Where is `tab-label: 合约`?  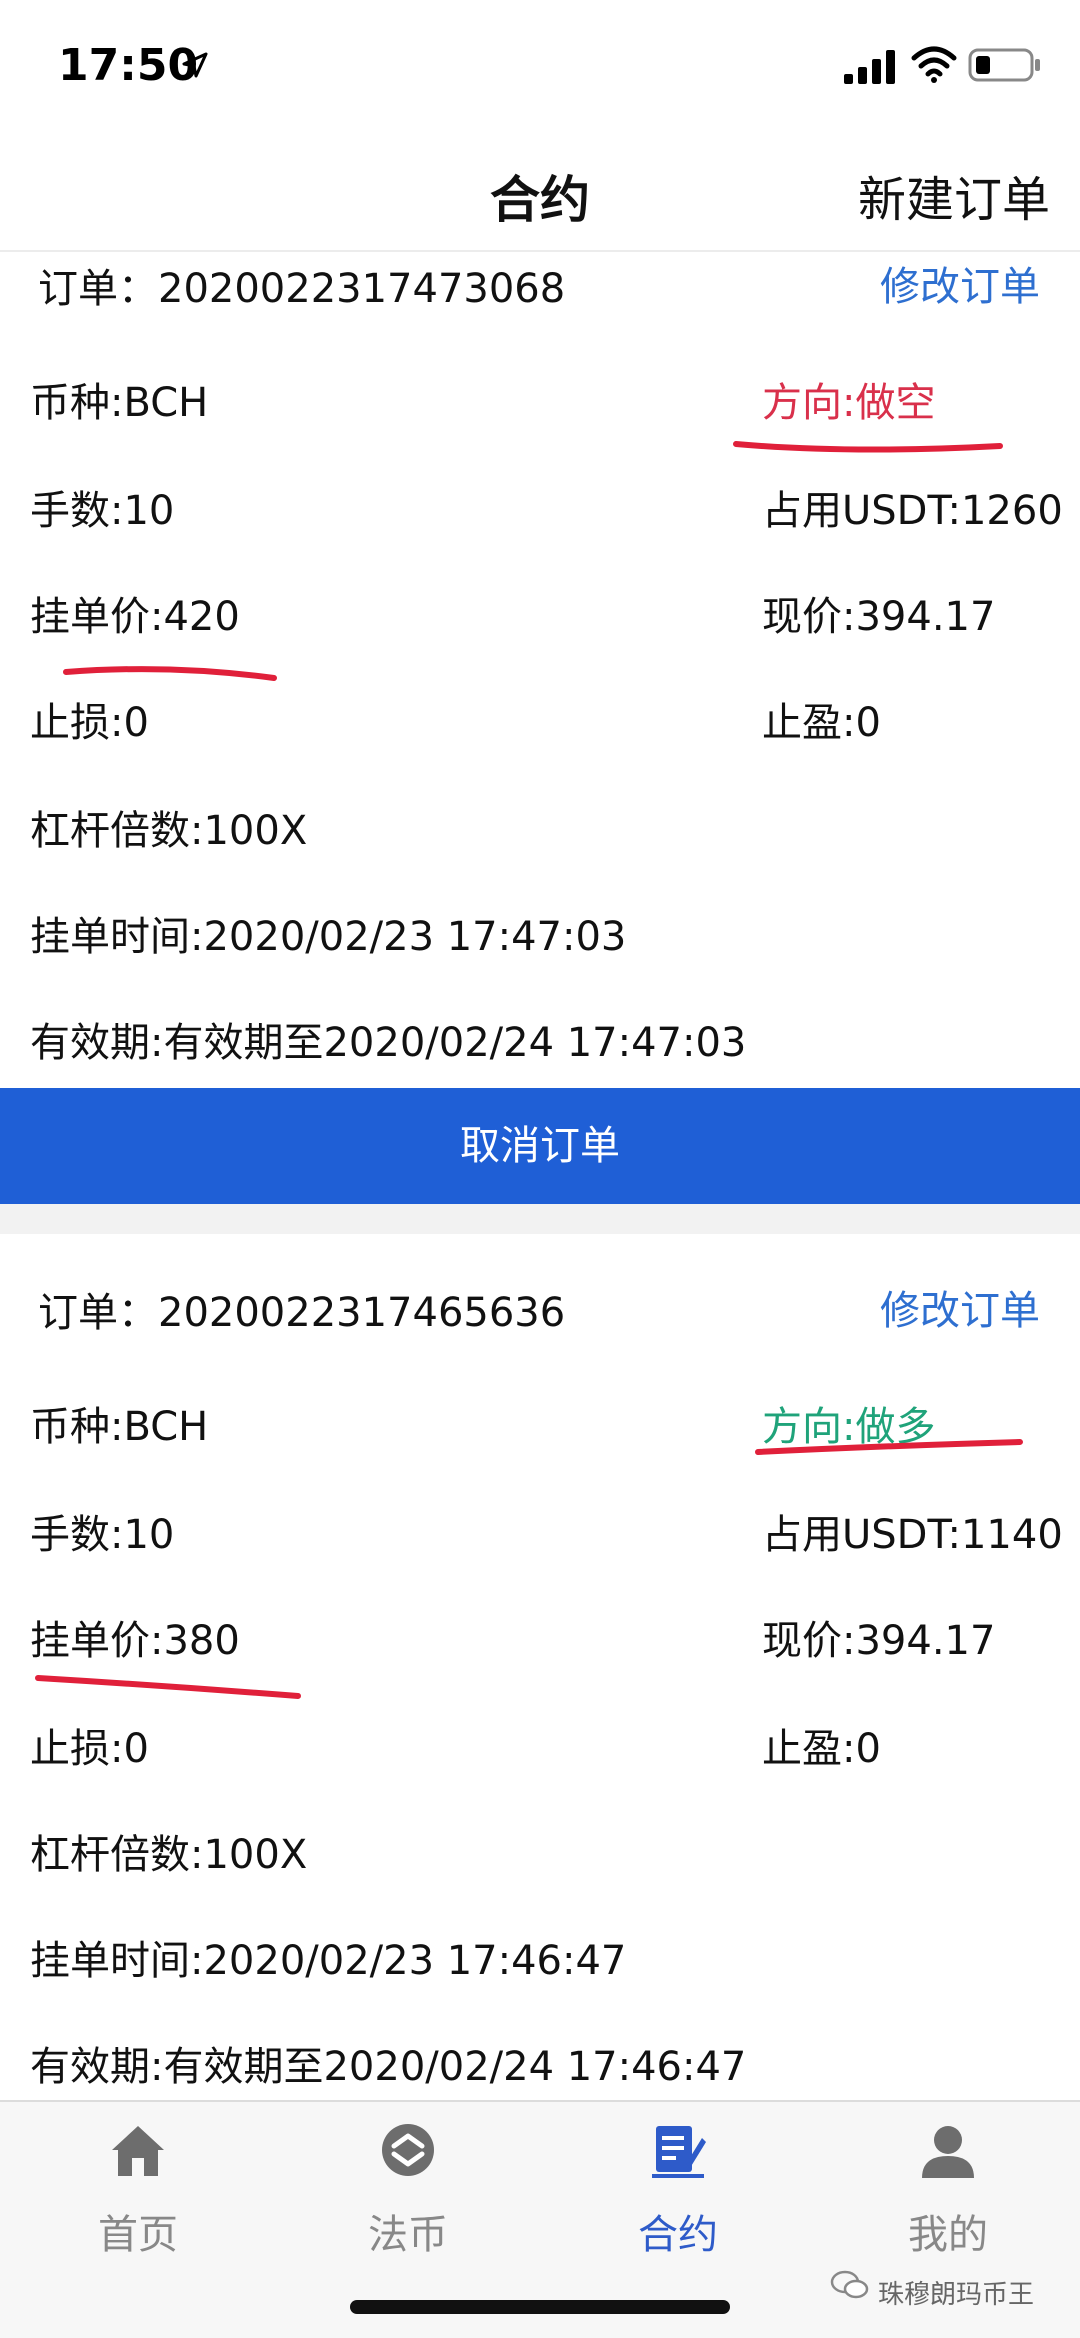
tab-label: 合约 is located at coordinates (678, 2235).